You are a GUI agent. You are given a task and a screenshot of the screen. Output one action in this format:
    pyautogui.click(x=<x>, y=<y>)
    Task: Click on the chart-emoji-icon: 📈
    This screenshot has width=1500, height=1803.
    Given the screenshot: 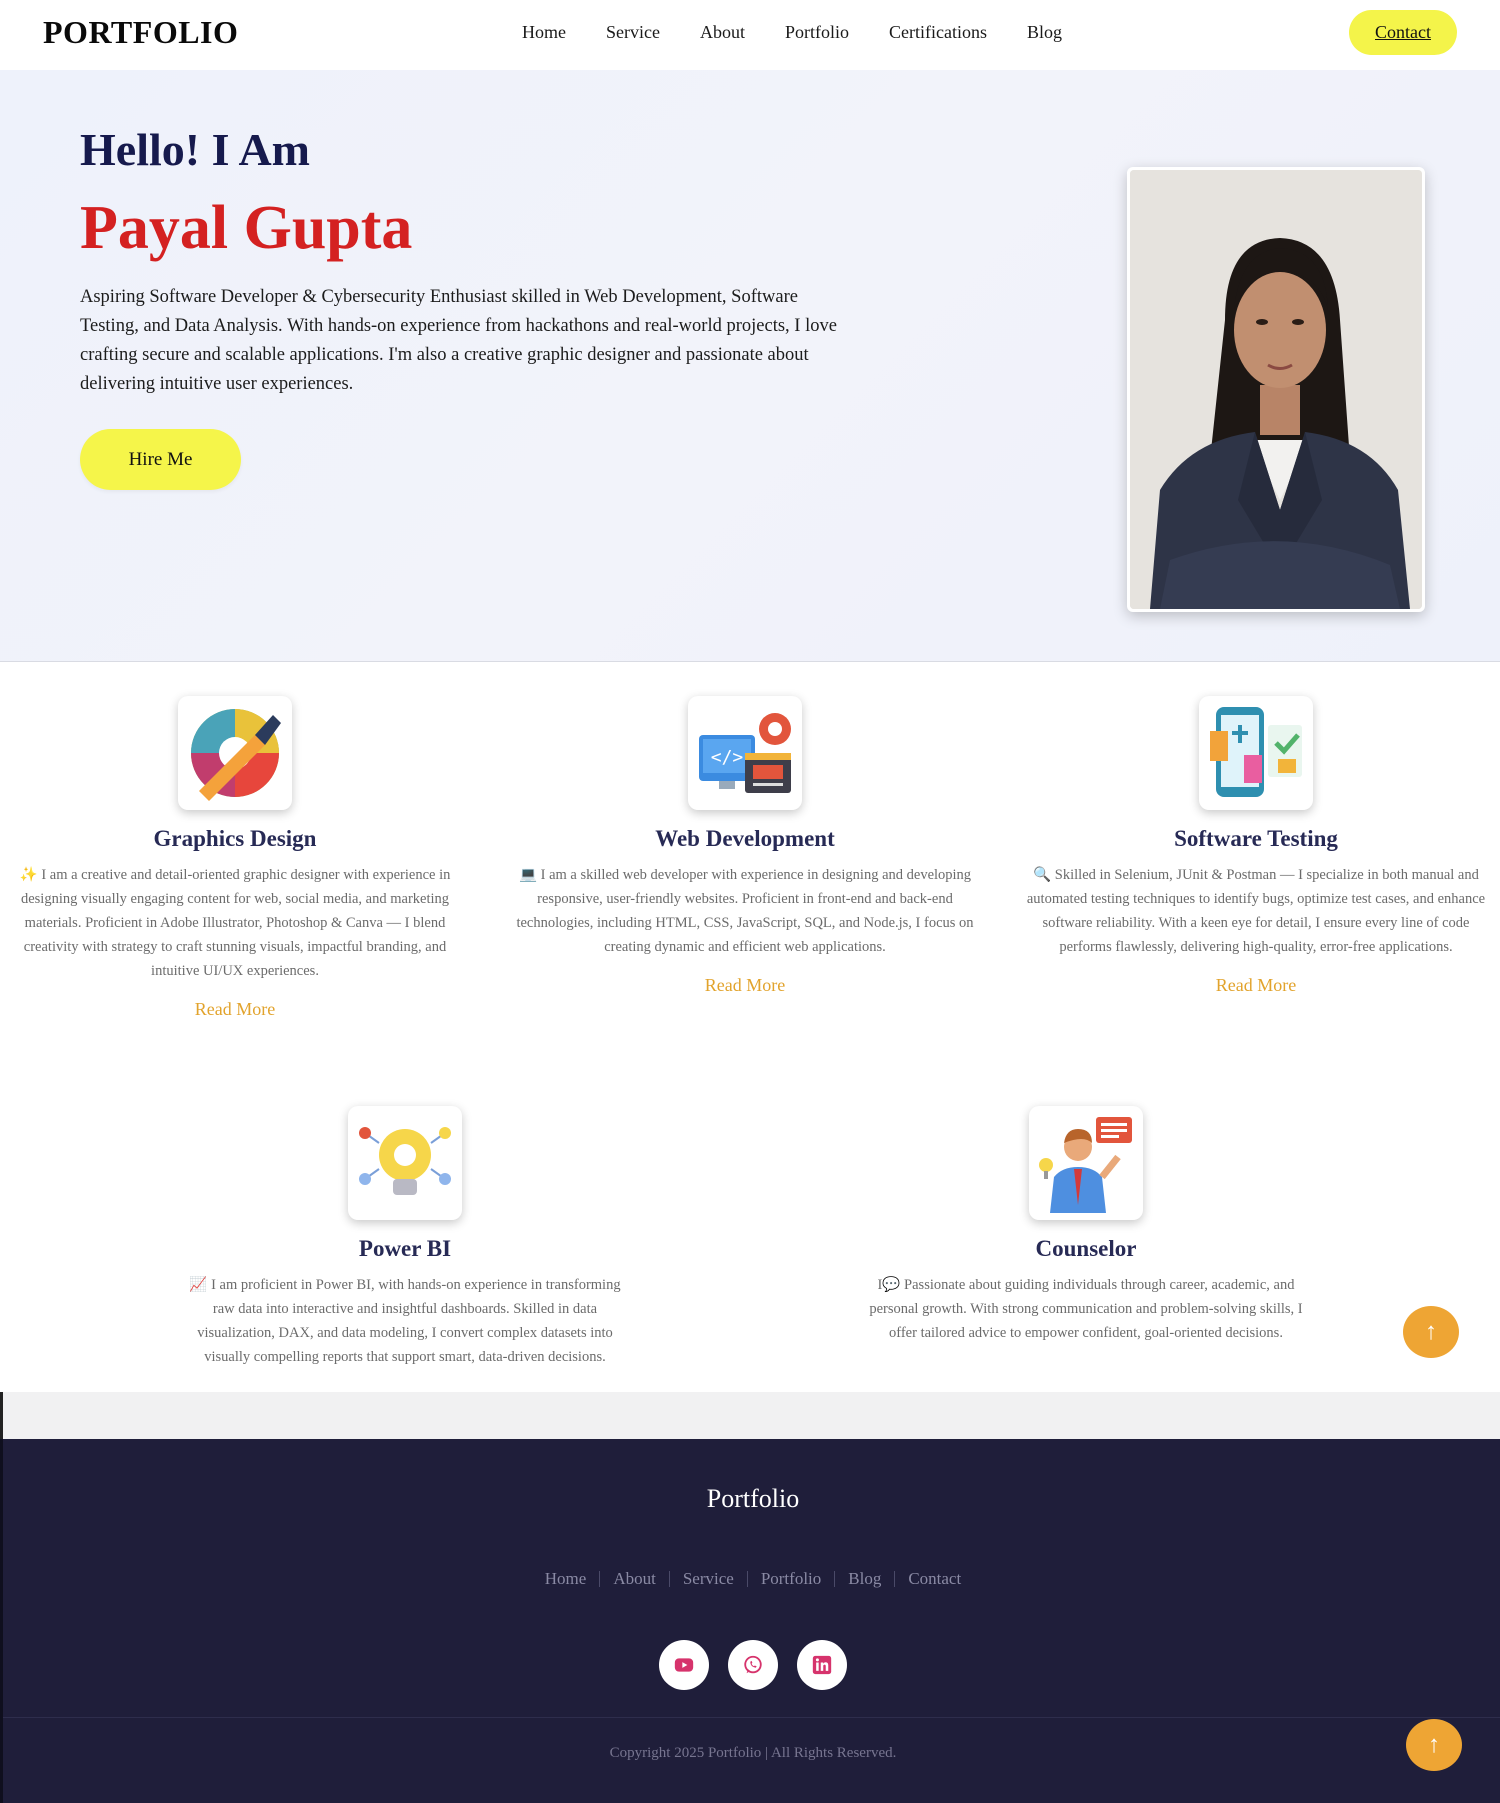 What is the action you would take?
    pyautogui.click(x=198, y=1285)
    